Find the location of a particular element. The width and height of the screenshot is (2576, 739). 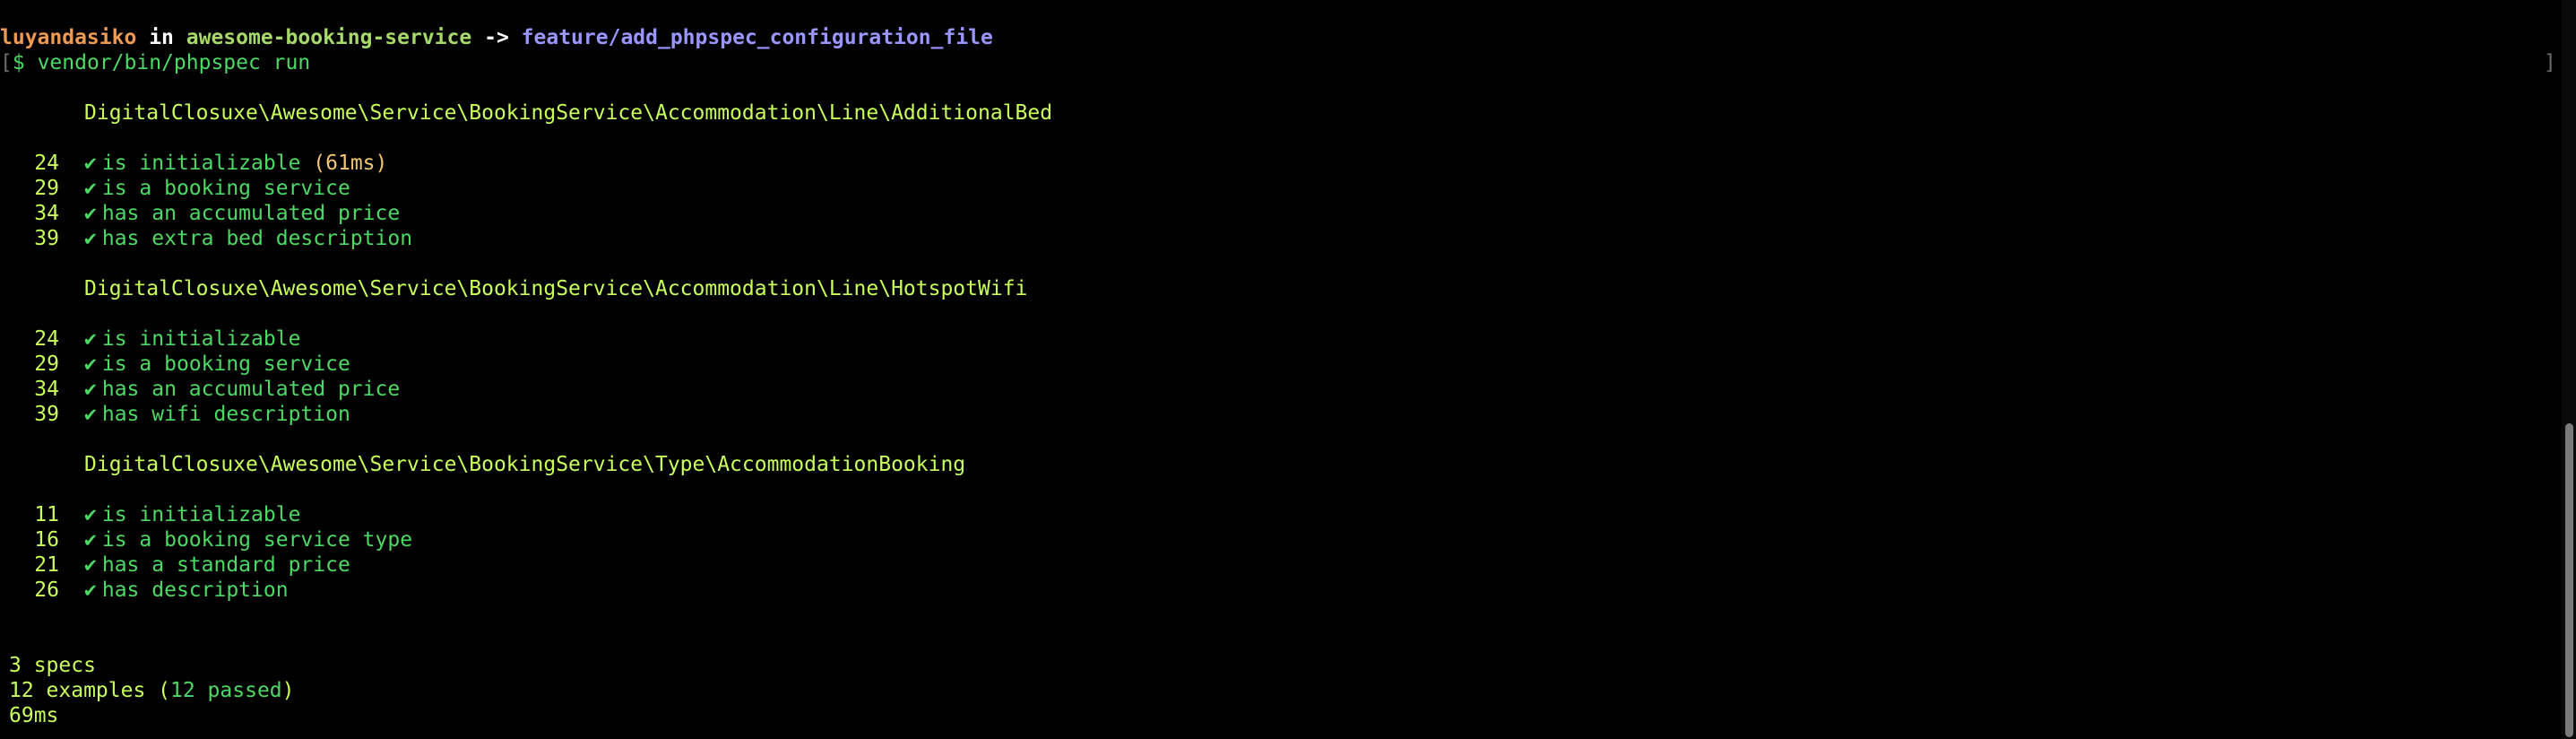

example-label: has extra bed description is located at coordinates (257, 238).